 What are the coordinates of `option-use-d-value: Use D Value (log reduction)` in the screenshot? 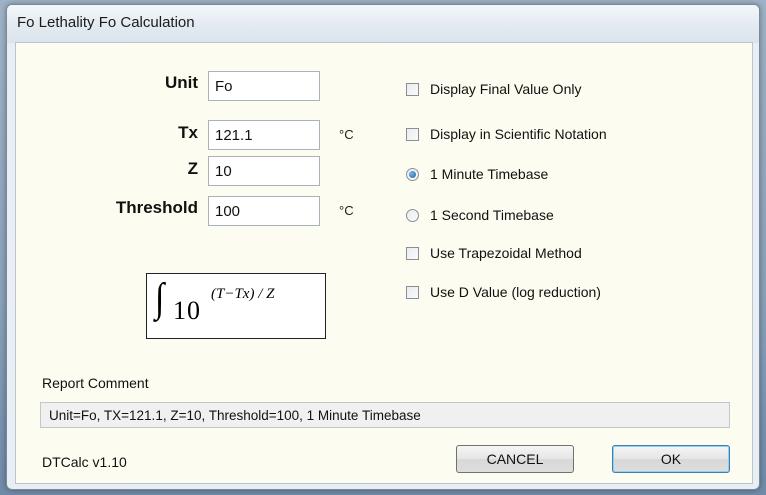 It's located at (503, 292).